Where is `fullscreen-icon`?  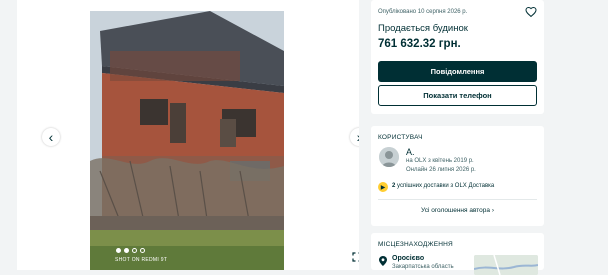
fullscreen-icon is located at coordinates (355, 257).